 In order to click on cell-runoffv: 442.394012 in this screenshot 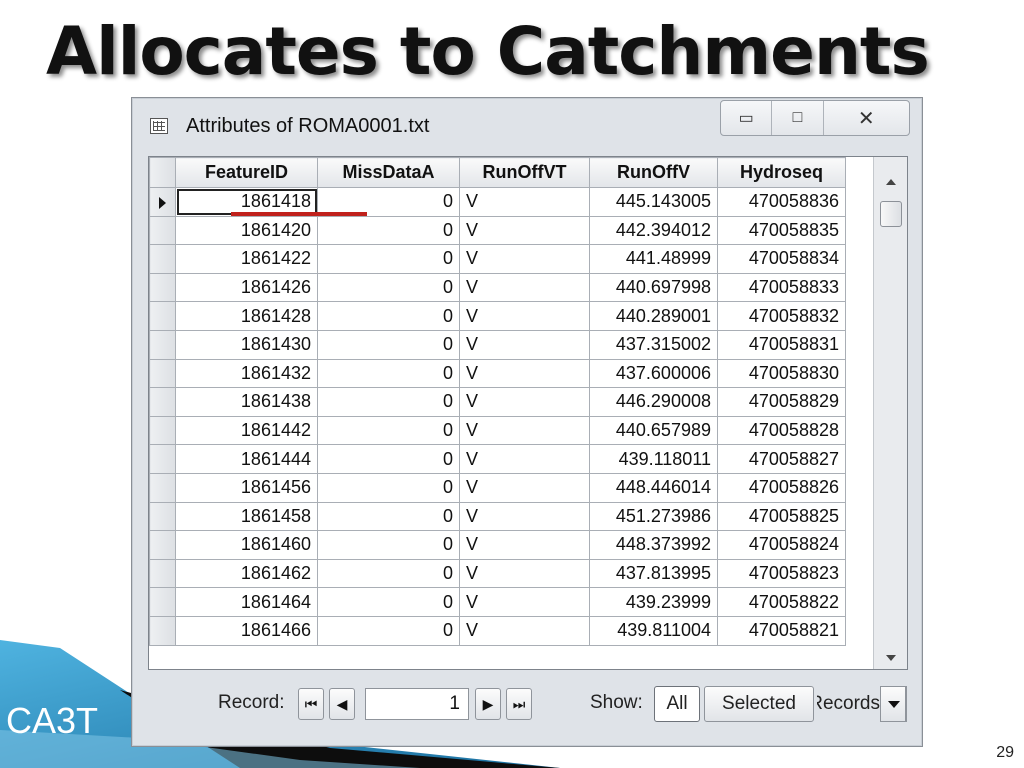, I will do `click(653, 230)`.